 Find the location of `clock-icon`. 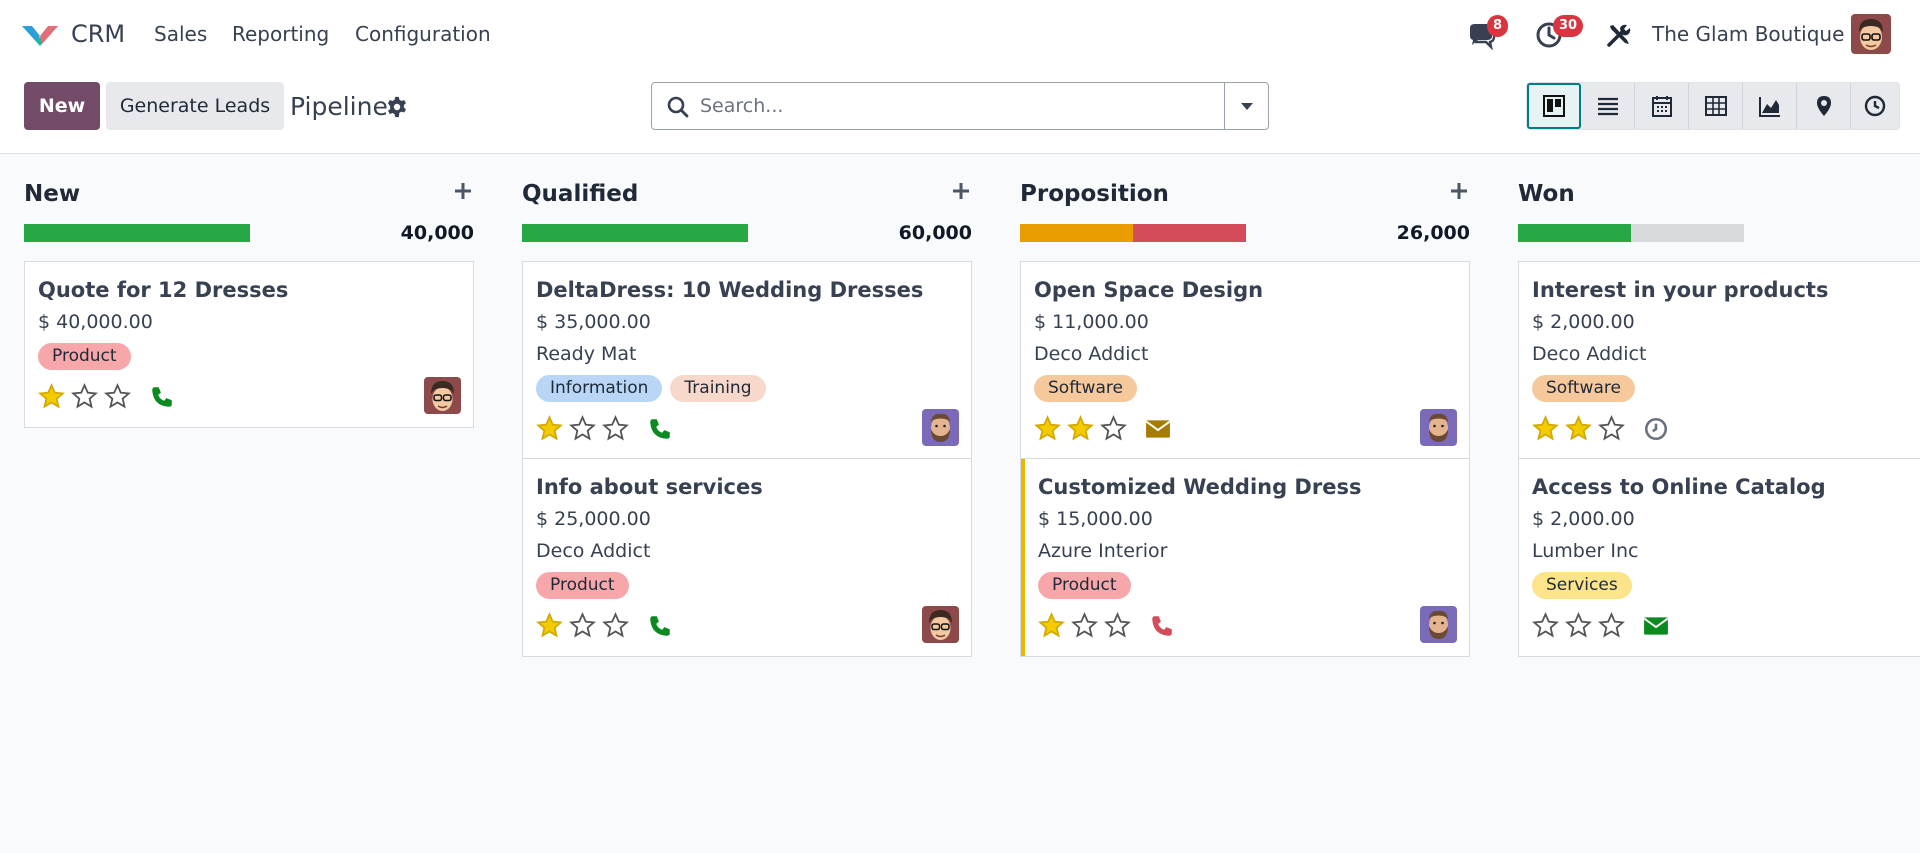

clock-icon is located at coordinates (1656, 429).